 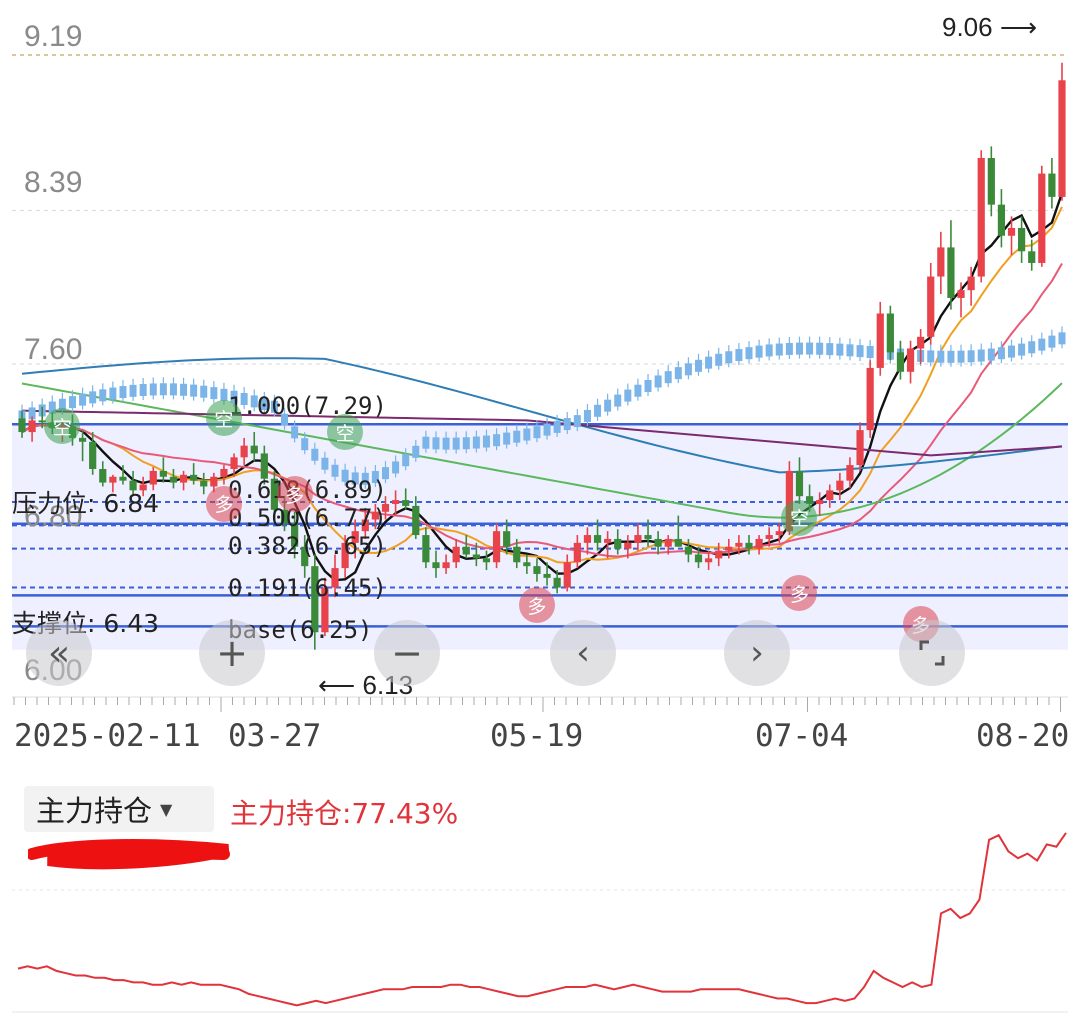 I want to click on prev-button: ‹, so click(x=583, y=653).